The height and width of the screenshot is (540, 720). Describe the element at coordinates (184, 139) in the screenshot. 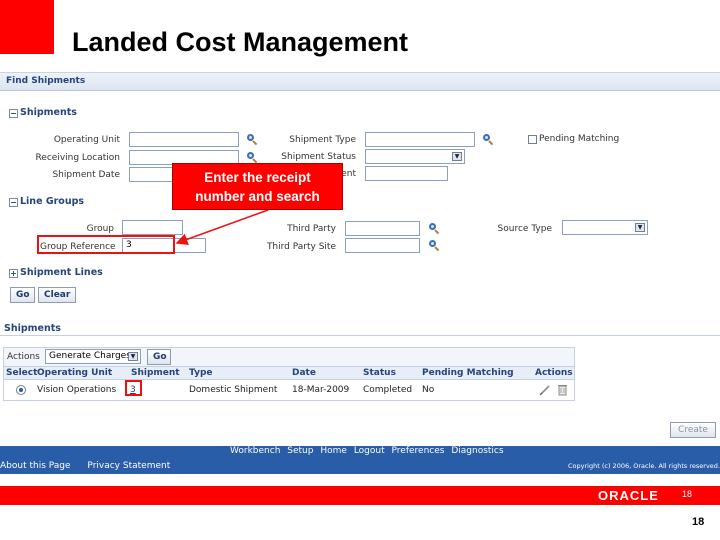

I see `operating-unit-input` at that location.